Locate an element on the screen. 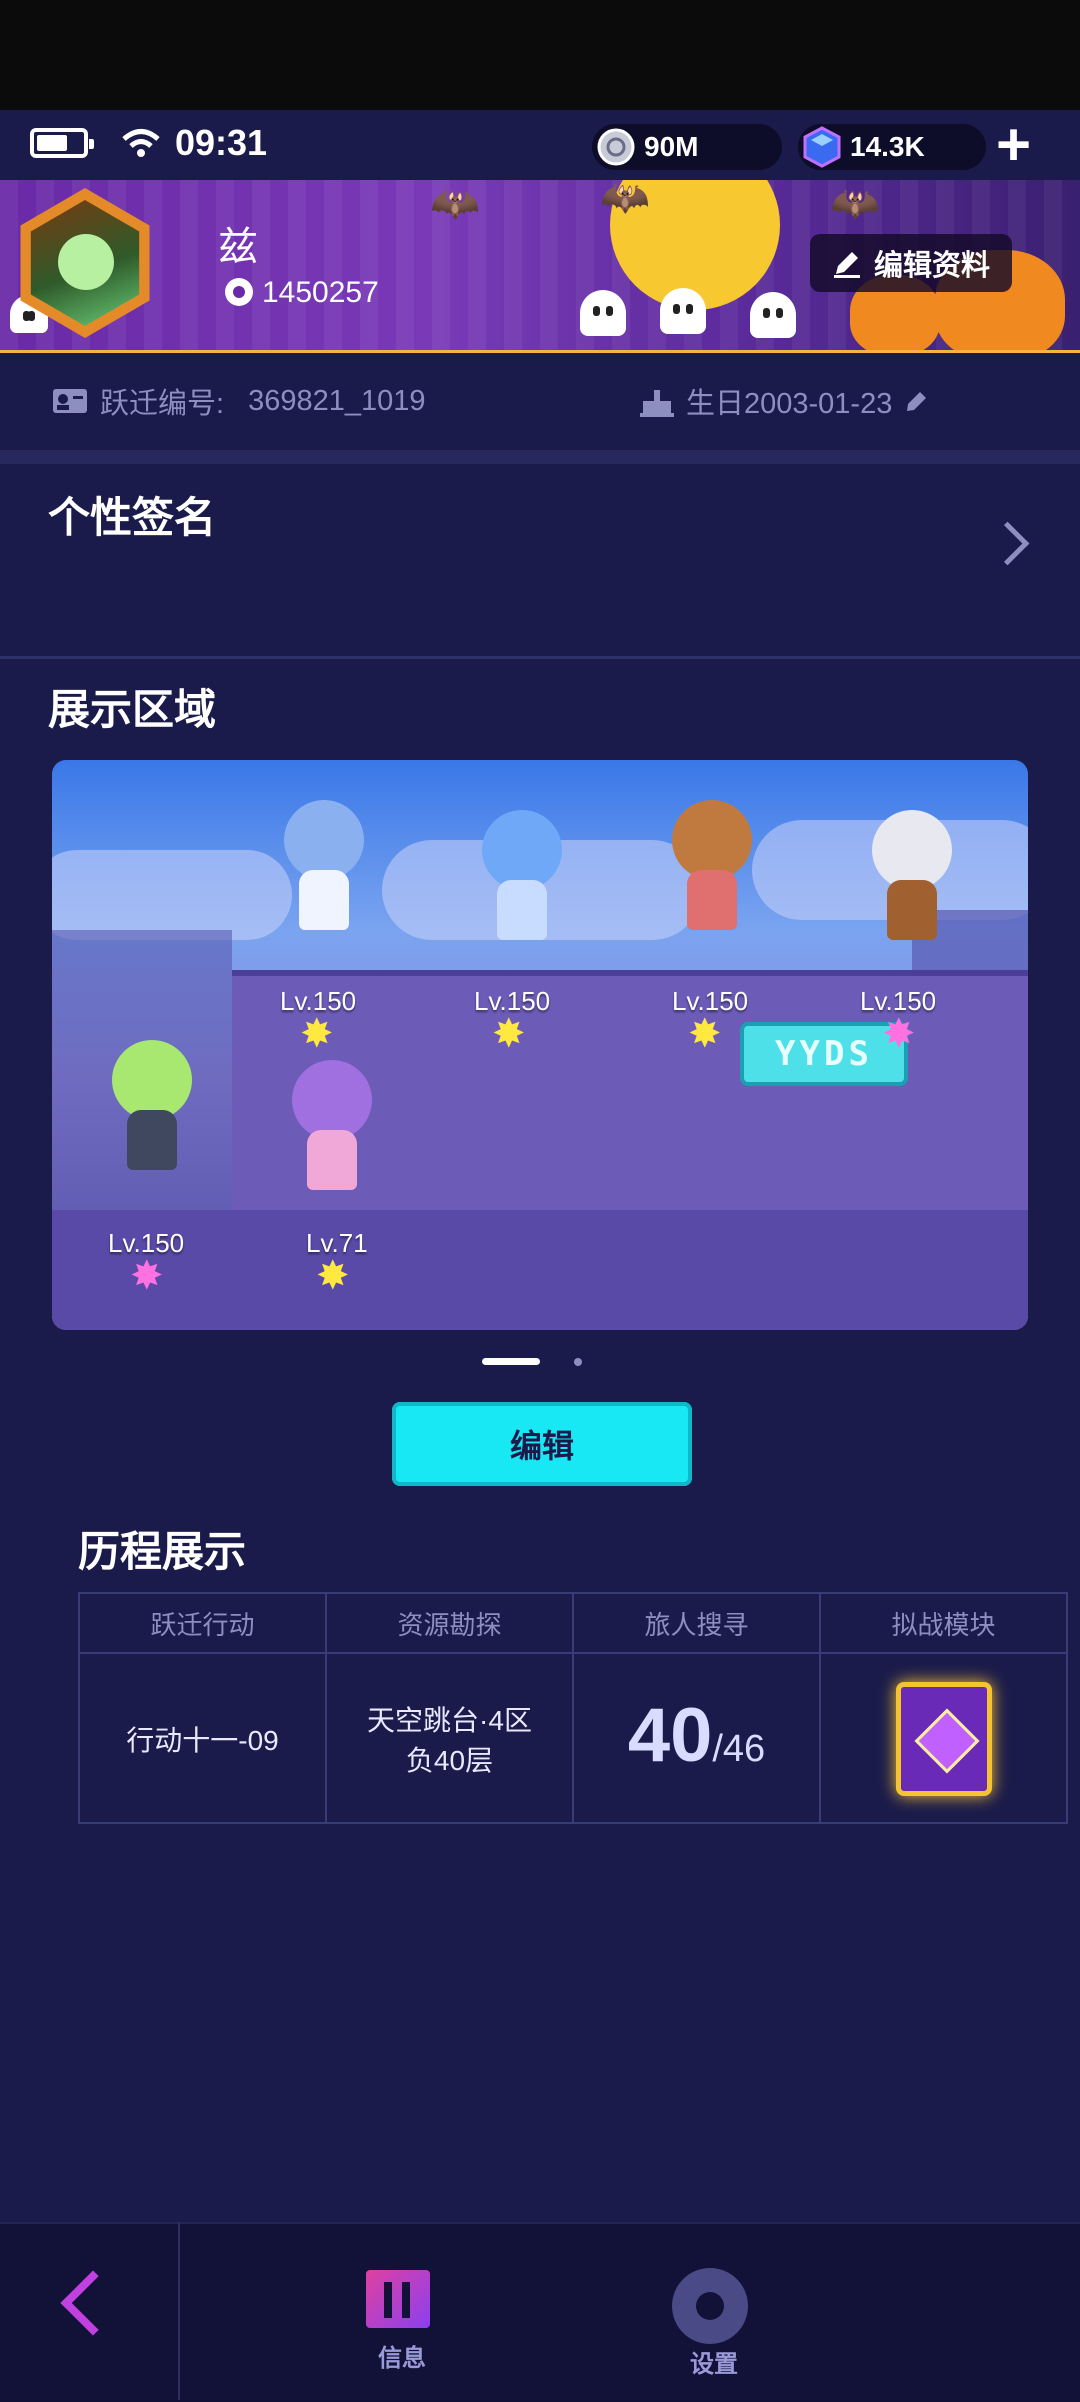 The height and width of the screenshot is (2402, 1080). player-uid: 1450257 is located at coordinates (320, 292).